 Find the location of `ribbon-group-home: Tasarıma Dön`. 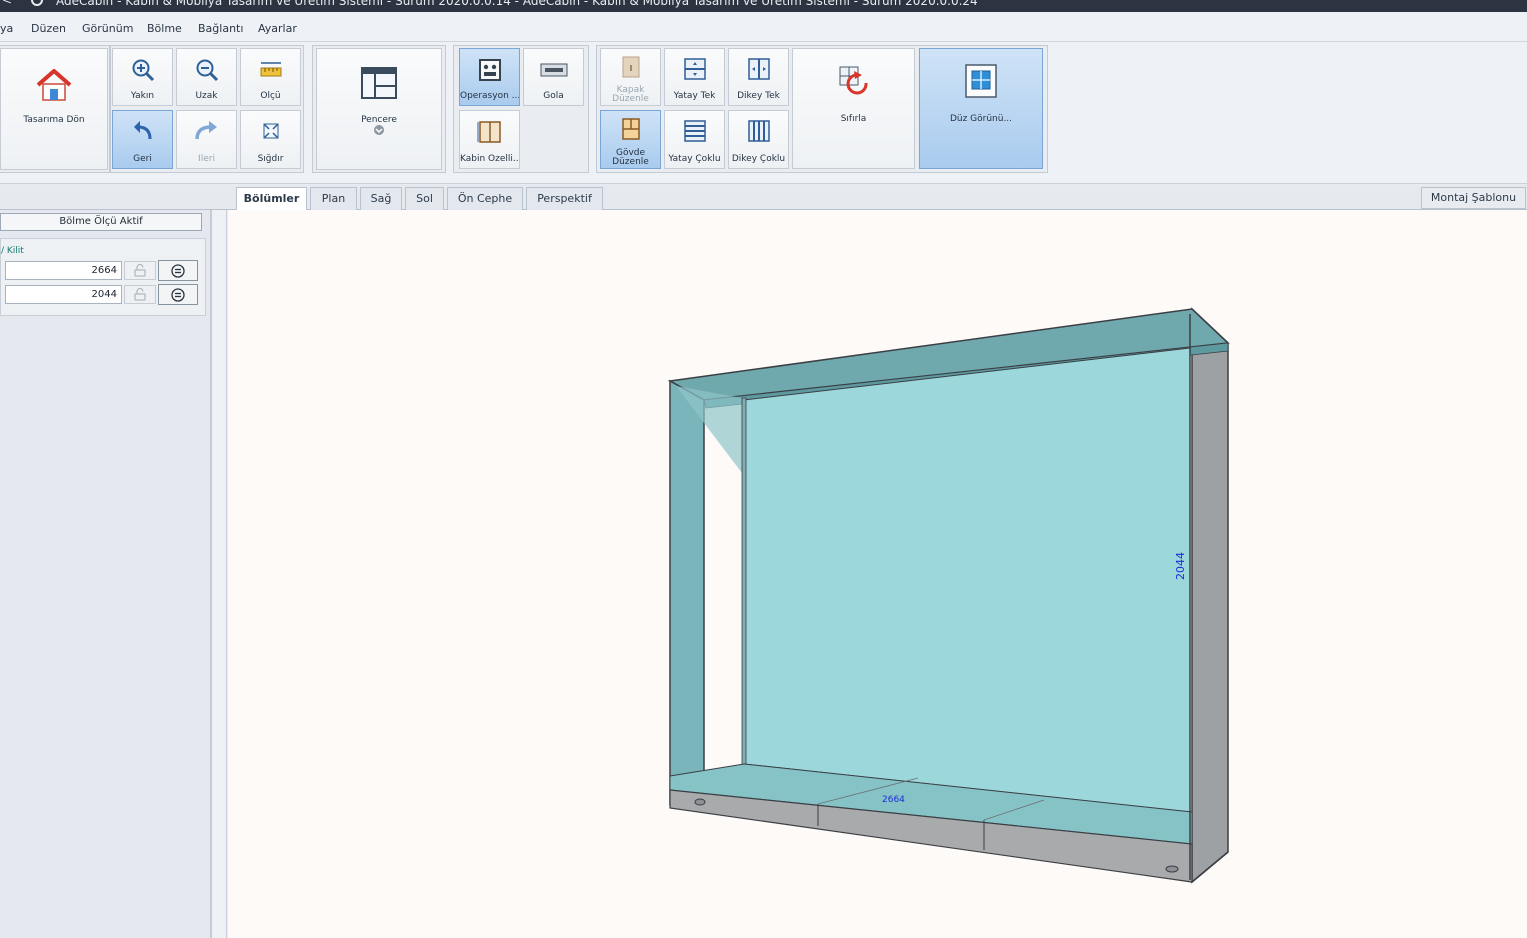

ribbon-group-home: Tasarıma Dön is located at coordinates (55, 109).